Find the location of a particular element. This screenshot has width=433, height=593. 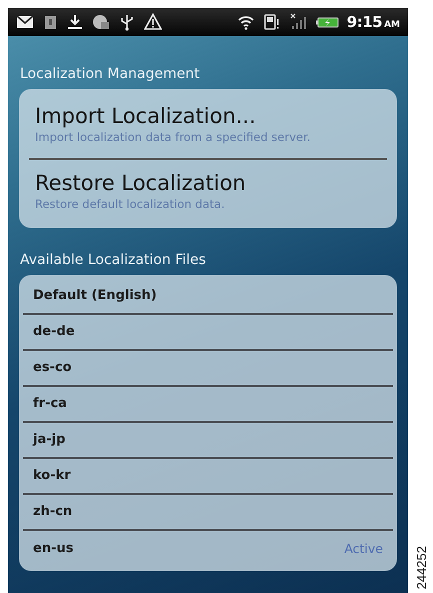

file-name: zh-cn is located at coordinates (52, 512).